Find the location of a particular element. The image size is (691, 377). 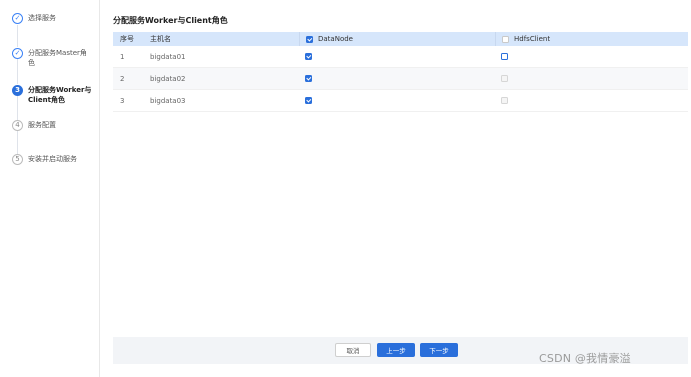

cancel-button: 取消 is located at coordinates (353, 350).